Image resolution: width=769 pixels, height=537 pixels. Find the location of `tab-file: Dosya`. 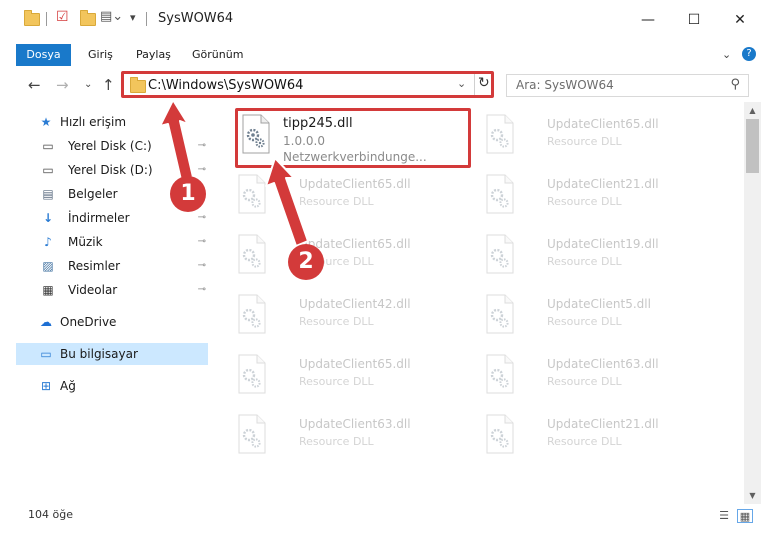

tab-file: Dosya is located at coordinates (43, 55).